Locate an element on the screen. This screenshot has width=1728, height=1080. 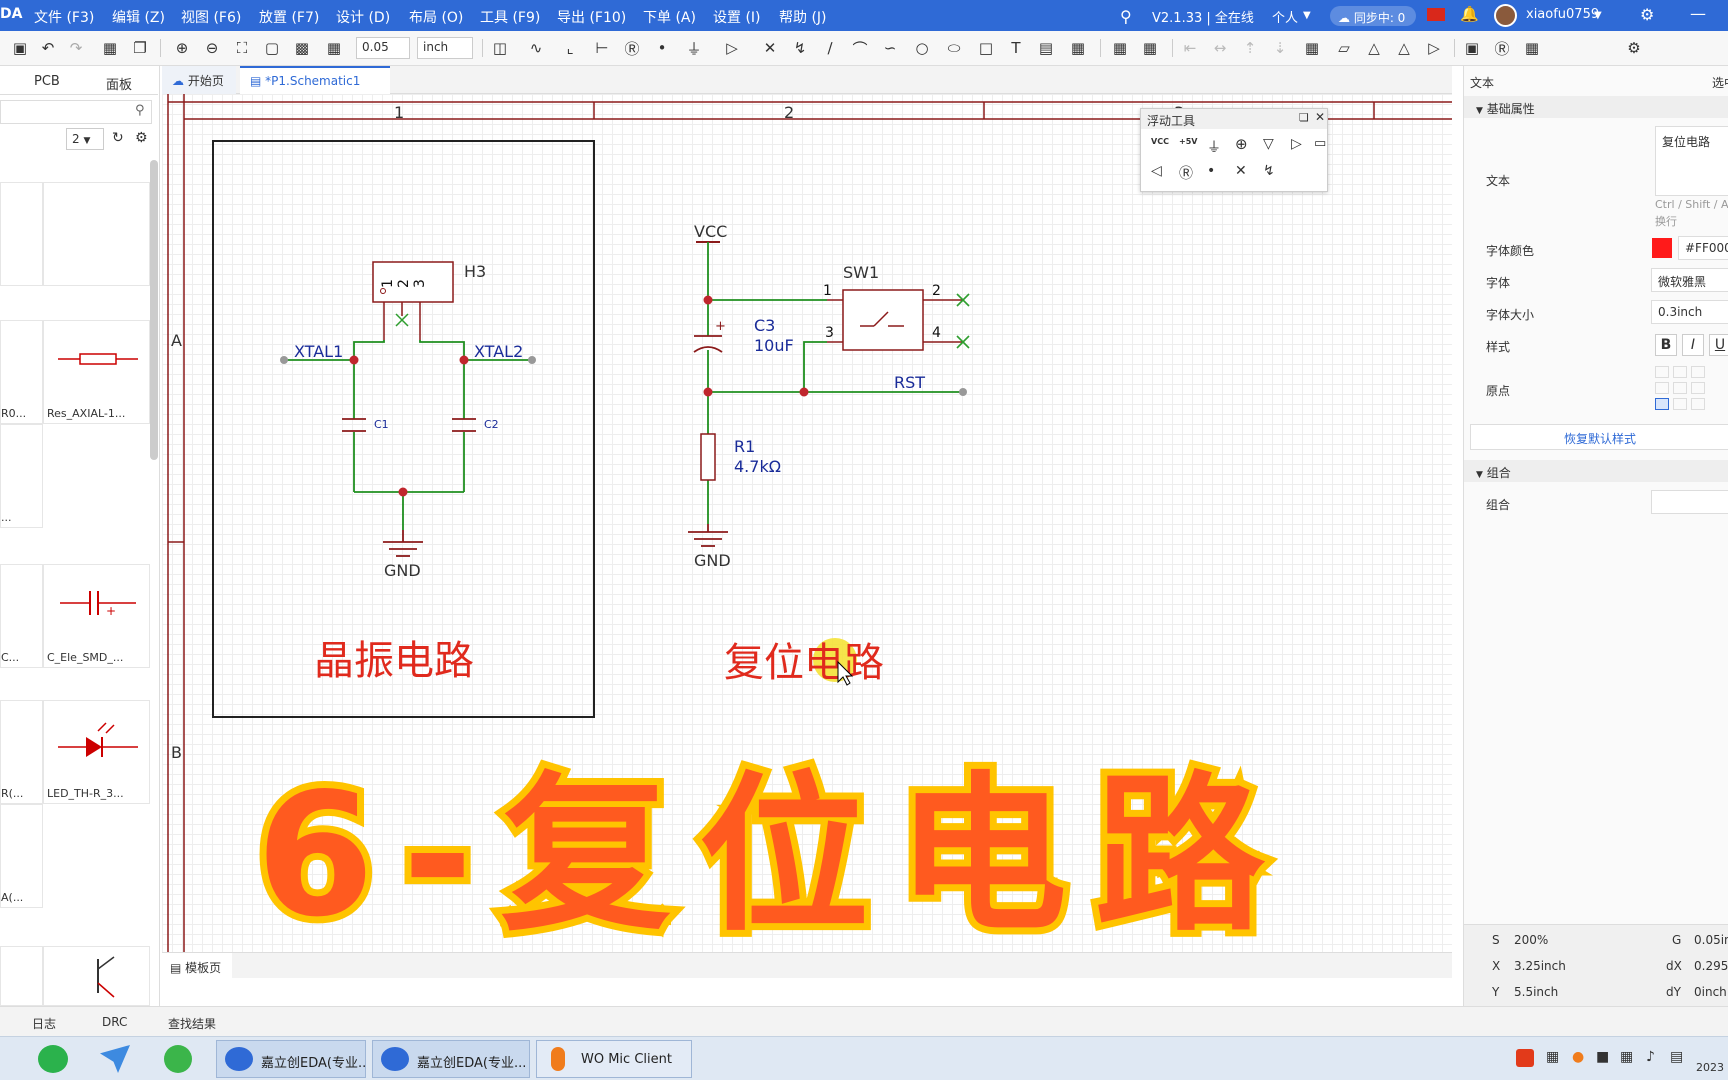
floating-tools-panel: 浮动工具 ❏ ✕ VCC +5V ⏚ ⊕ ▽ ▷ ▭ ◁ Ⓡ • ✕ ↯ is located at coordinates (1234, 150).